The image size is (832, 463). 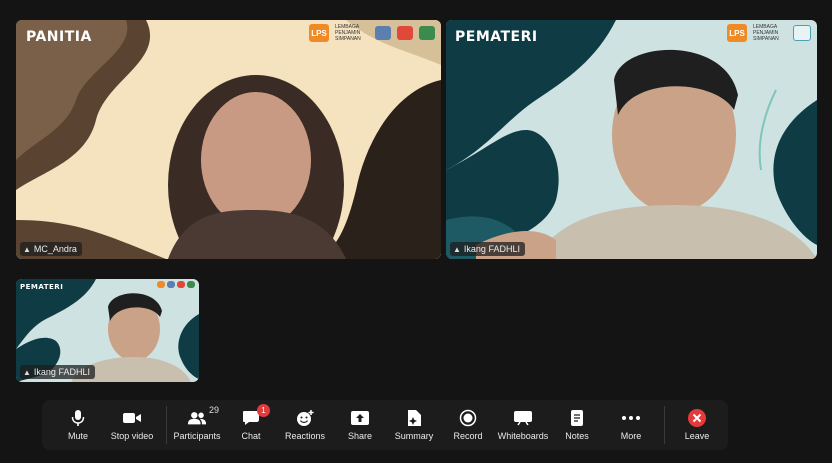 I want to click on chat-unread-badge: 1, so click(x=263, y=410).